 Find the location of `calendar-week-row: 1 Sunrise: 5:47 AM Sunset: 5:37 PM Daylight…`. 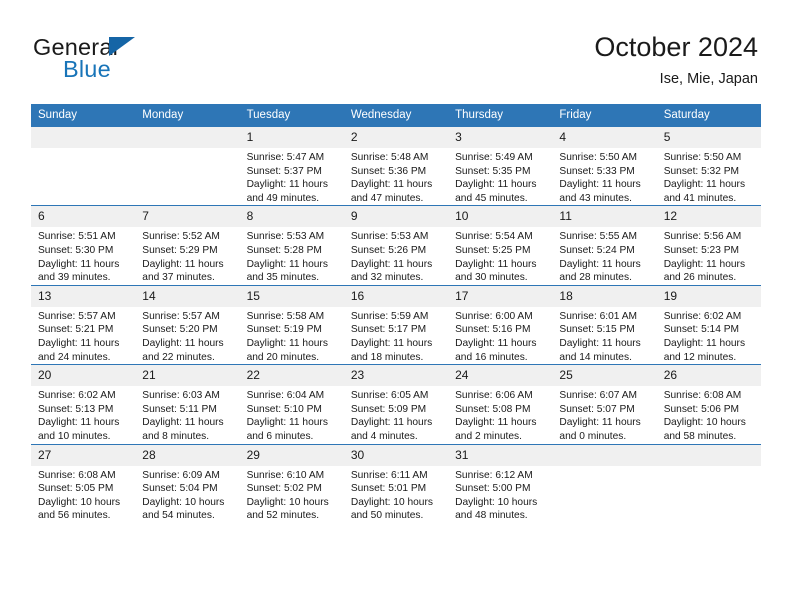

calendar-week-row: 1 Sunrise: 5:47 AM Sunset: 5:37 PM Daylight… is located at coordinates (396, 166).